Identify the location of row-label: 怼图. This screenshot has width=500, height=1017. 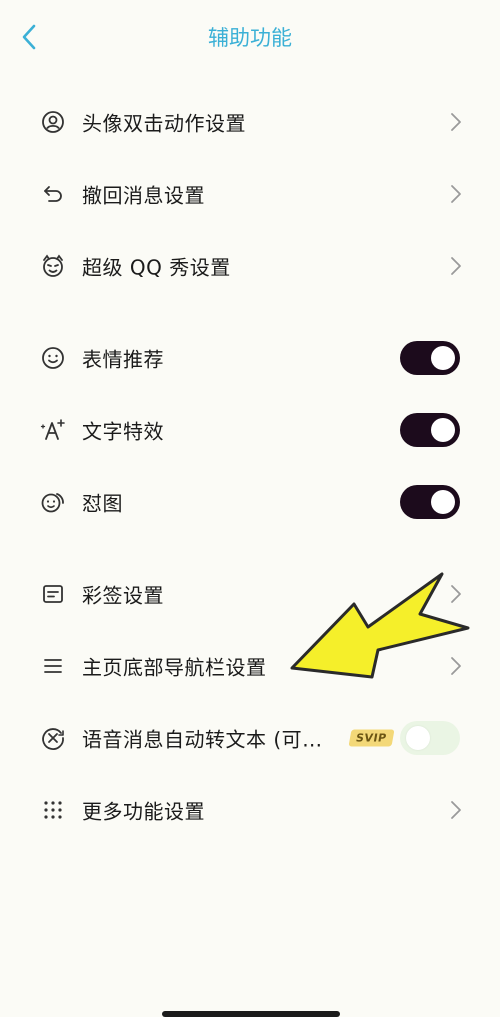
(102, 503).